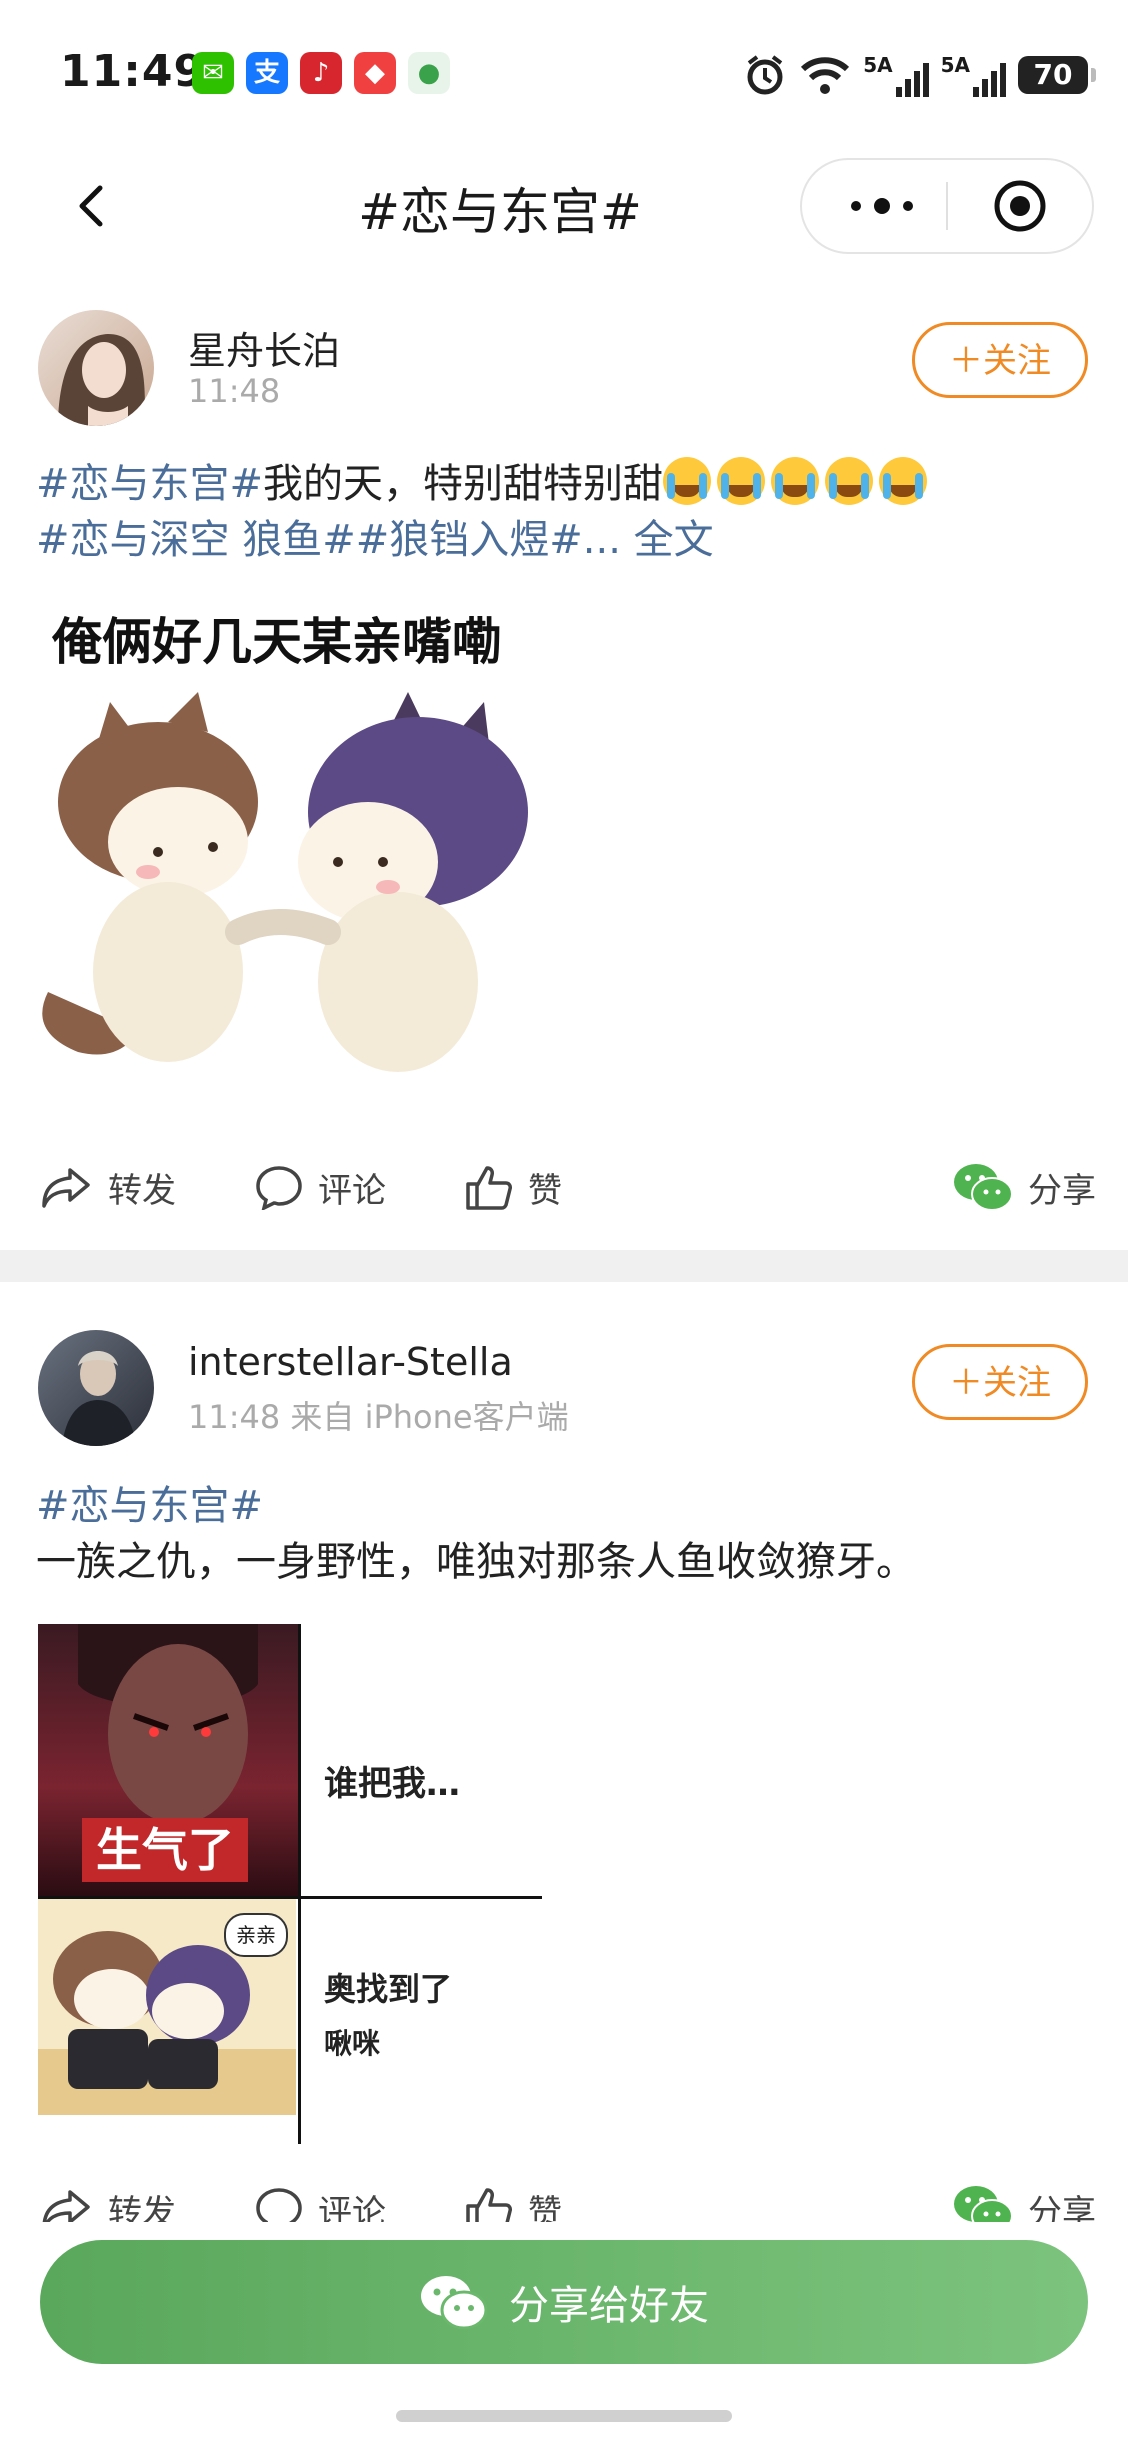  Describe the element at coordinates (1020, 206) in the screenshot. I see `close-target-icon` at that location.